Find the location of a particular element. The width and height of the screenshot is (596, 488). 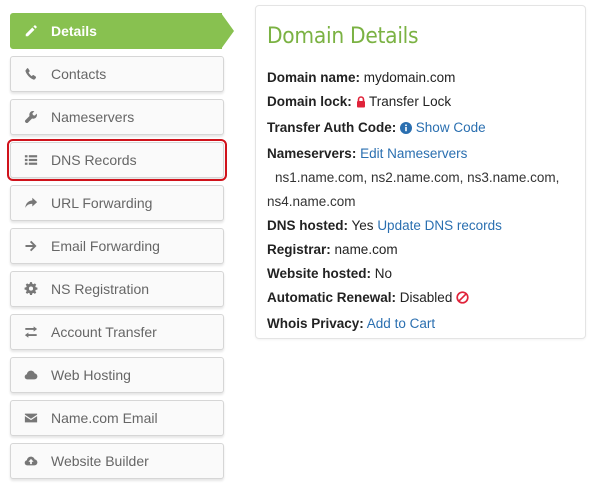

sidebar-item-label: URL Forwarding is located at coordinates (102, 203).